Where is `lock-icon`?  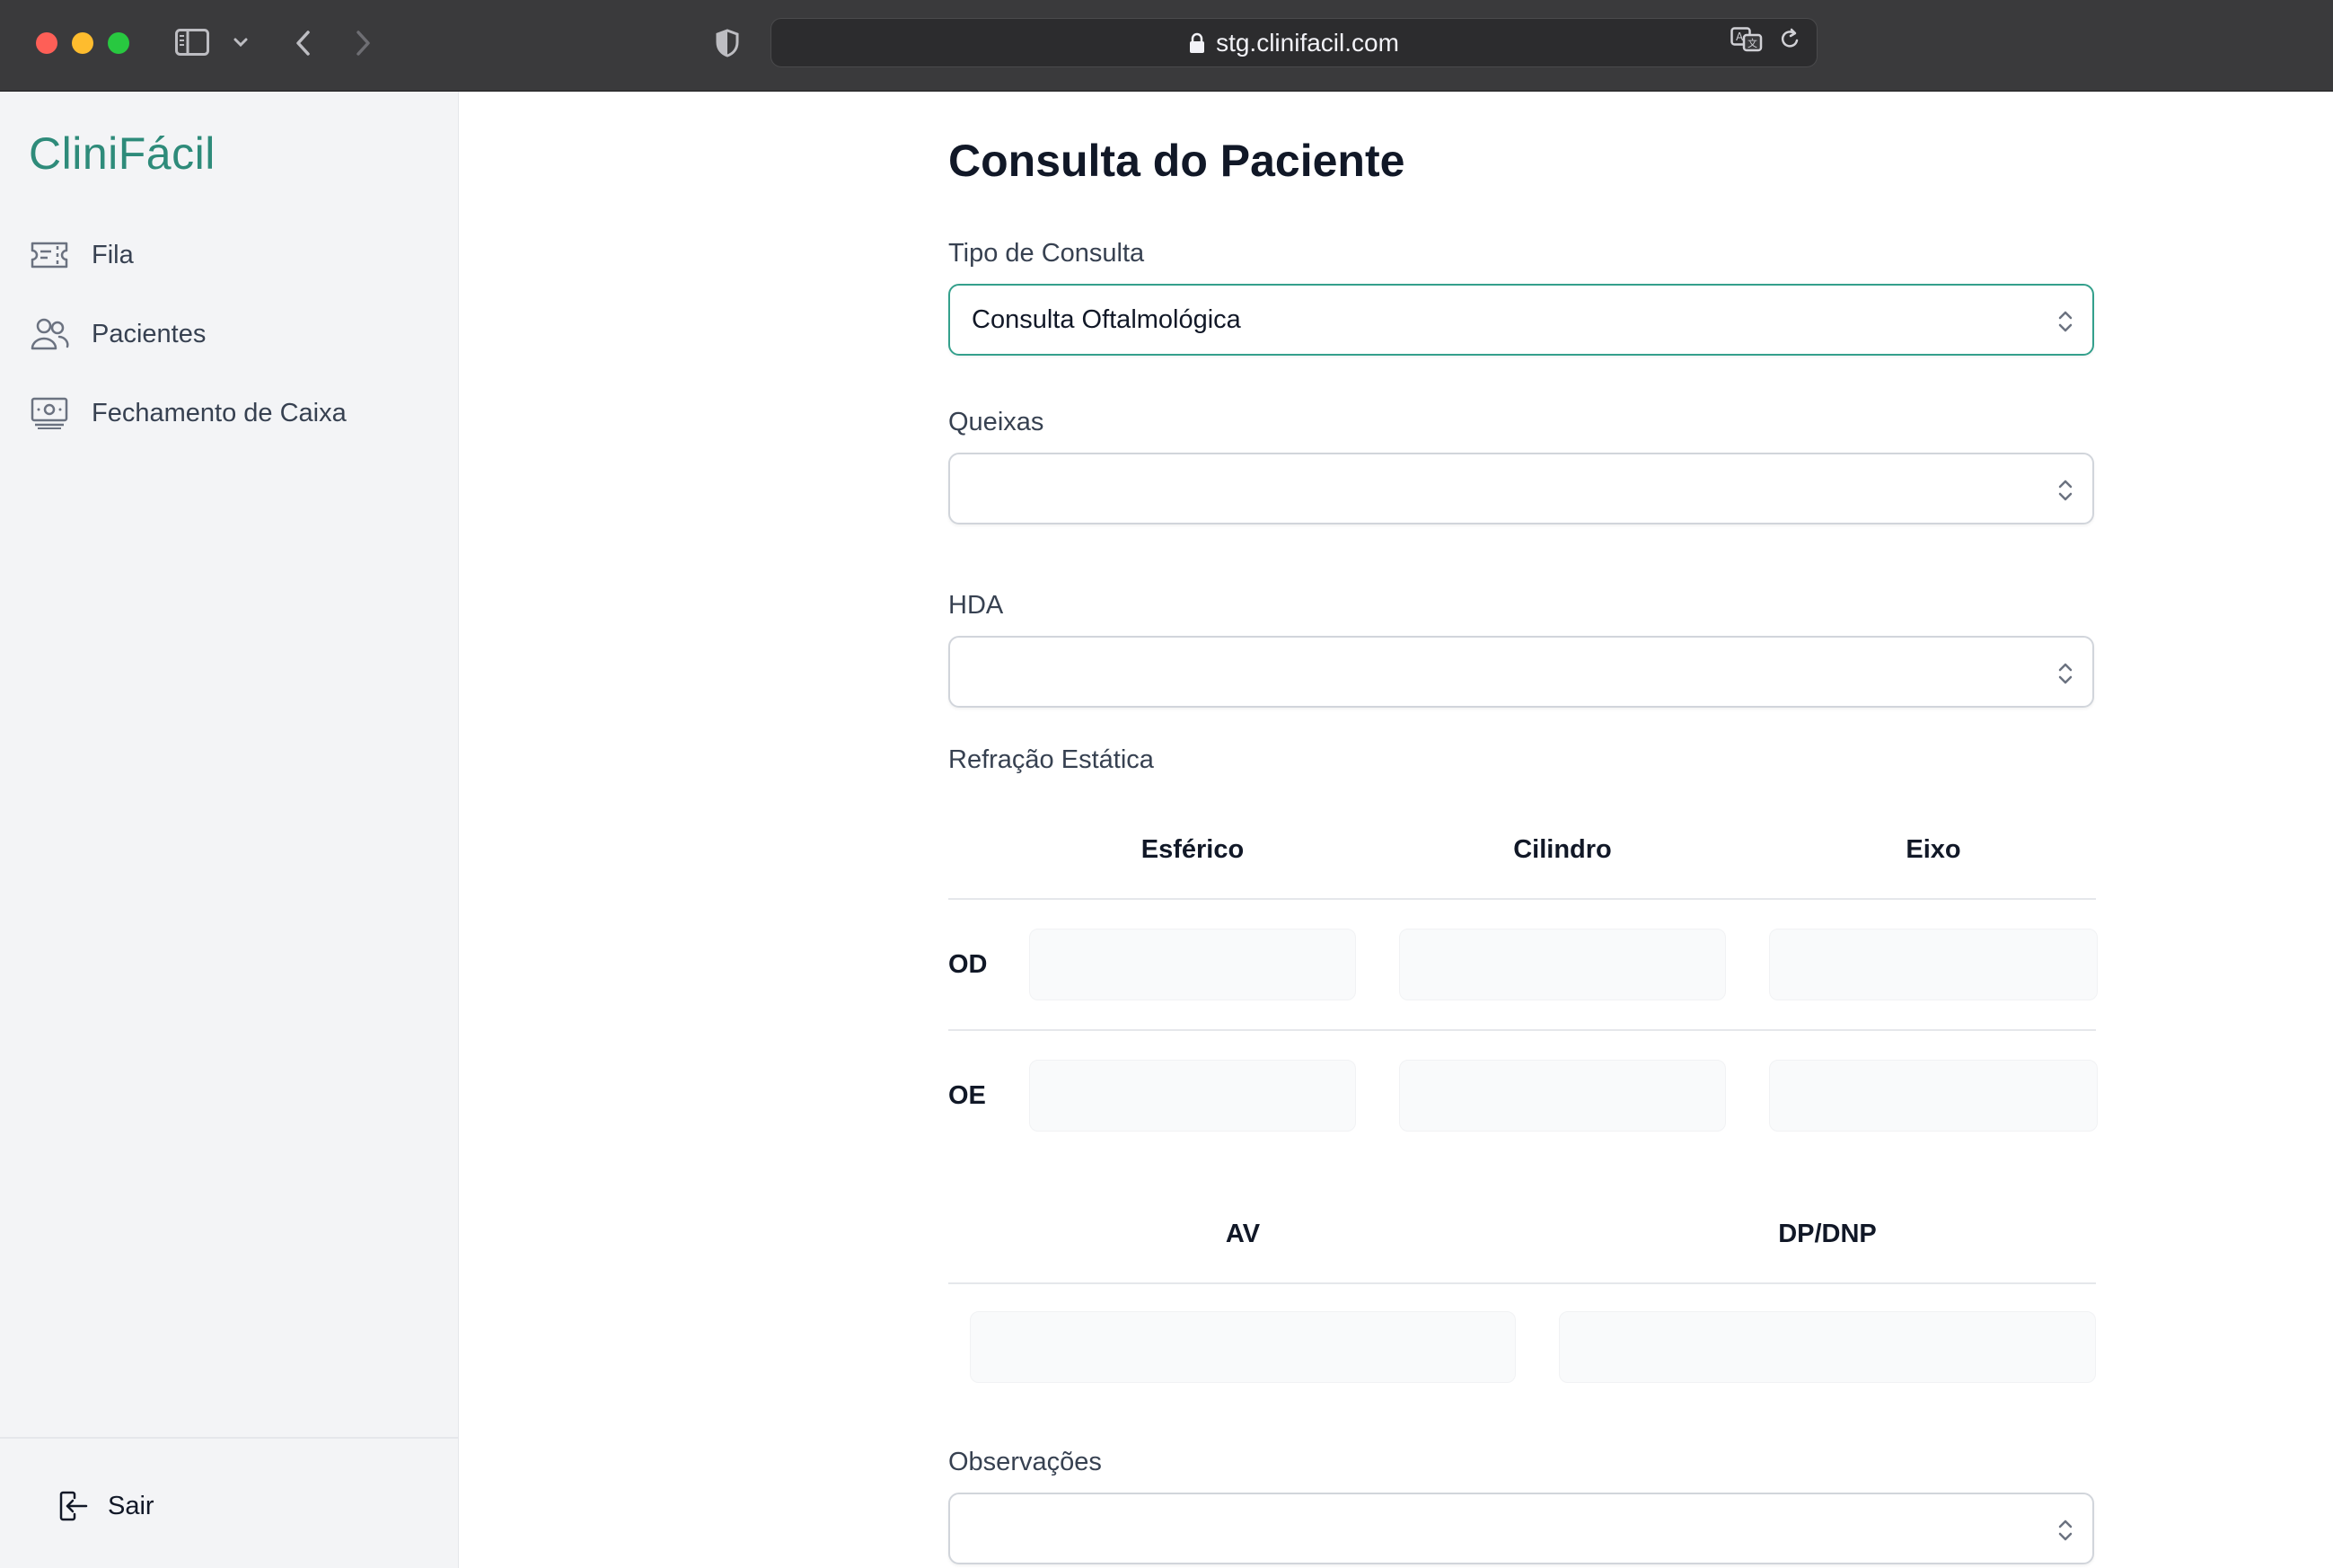 lock-icon is located at coordinates (1197, 43).